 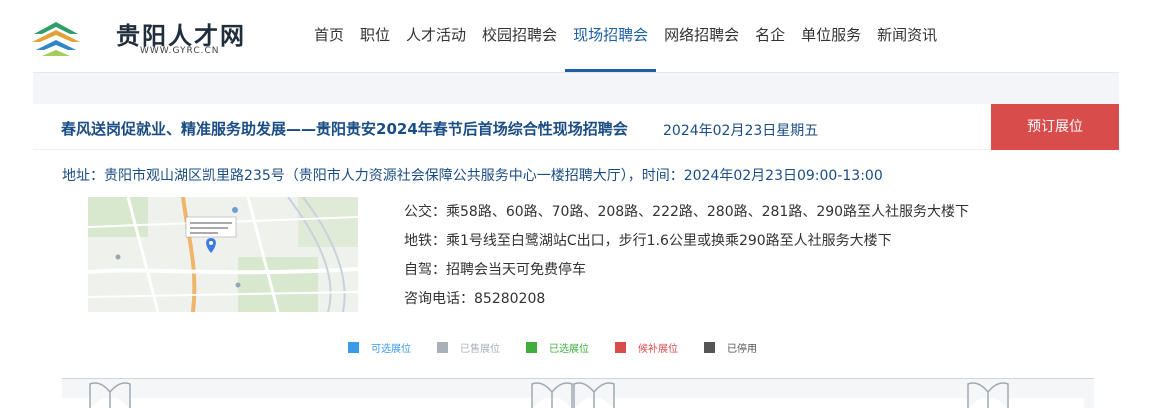 What do you see at coordinates (742, 349) in the screenshot?
I see `legend-label: 已停用` at bounding box center [742, 349].